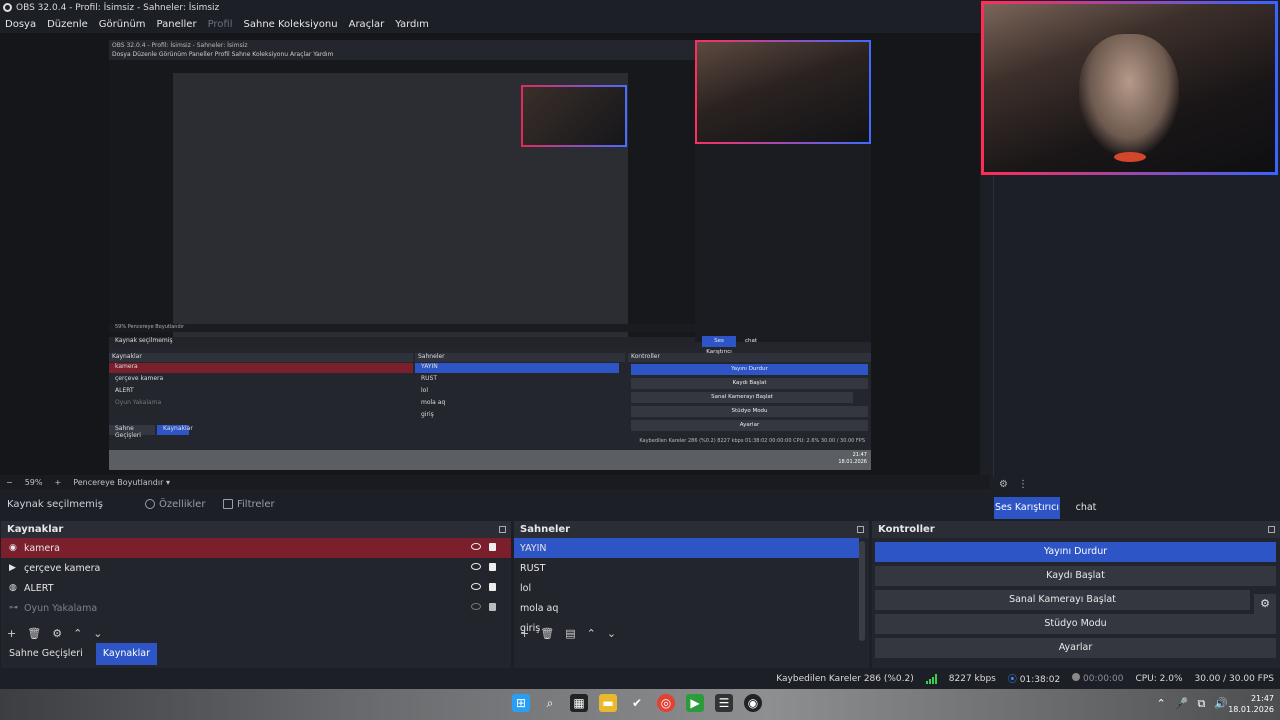  I want to click on volume-icon: 🔊, so click(1221, 704).